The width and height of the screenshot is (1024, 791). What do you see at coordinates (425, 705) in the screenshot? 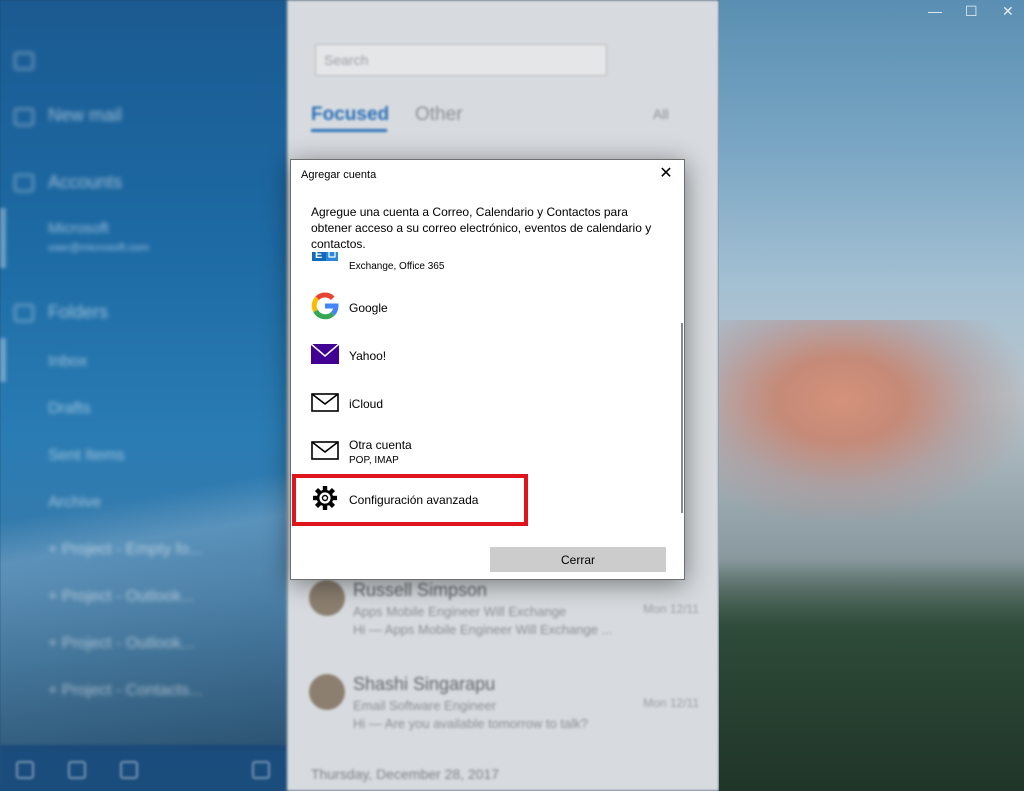
I see `message-subject: Email Software Engineer` at bounding box center [425, 705].